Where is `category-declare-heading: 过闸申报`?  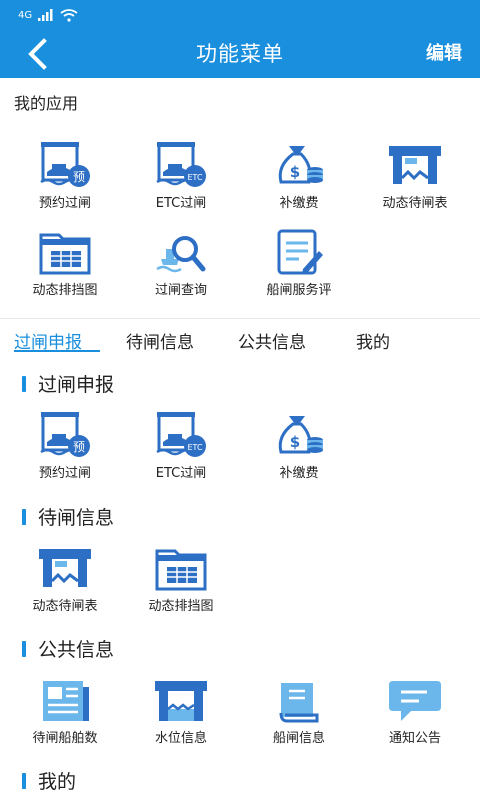 category-declare-heading: 过闸申报 is located at coordinates (68, 383).